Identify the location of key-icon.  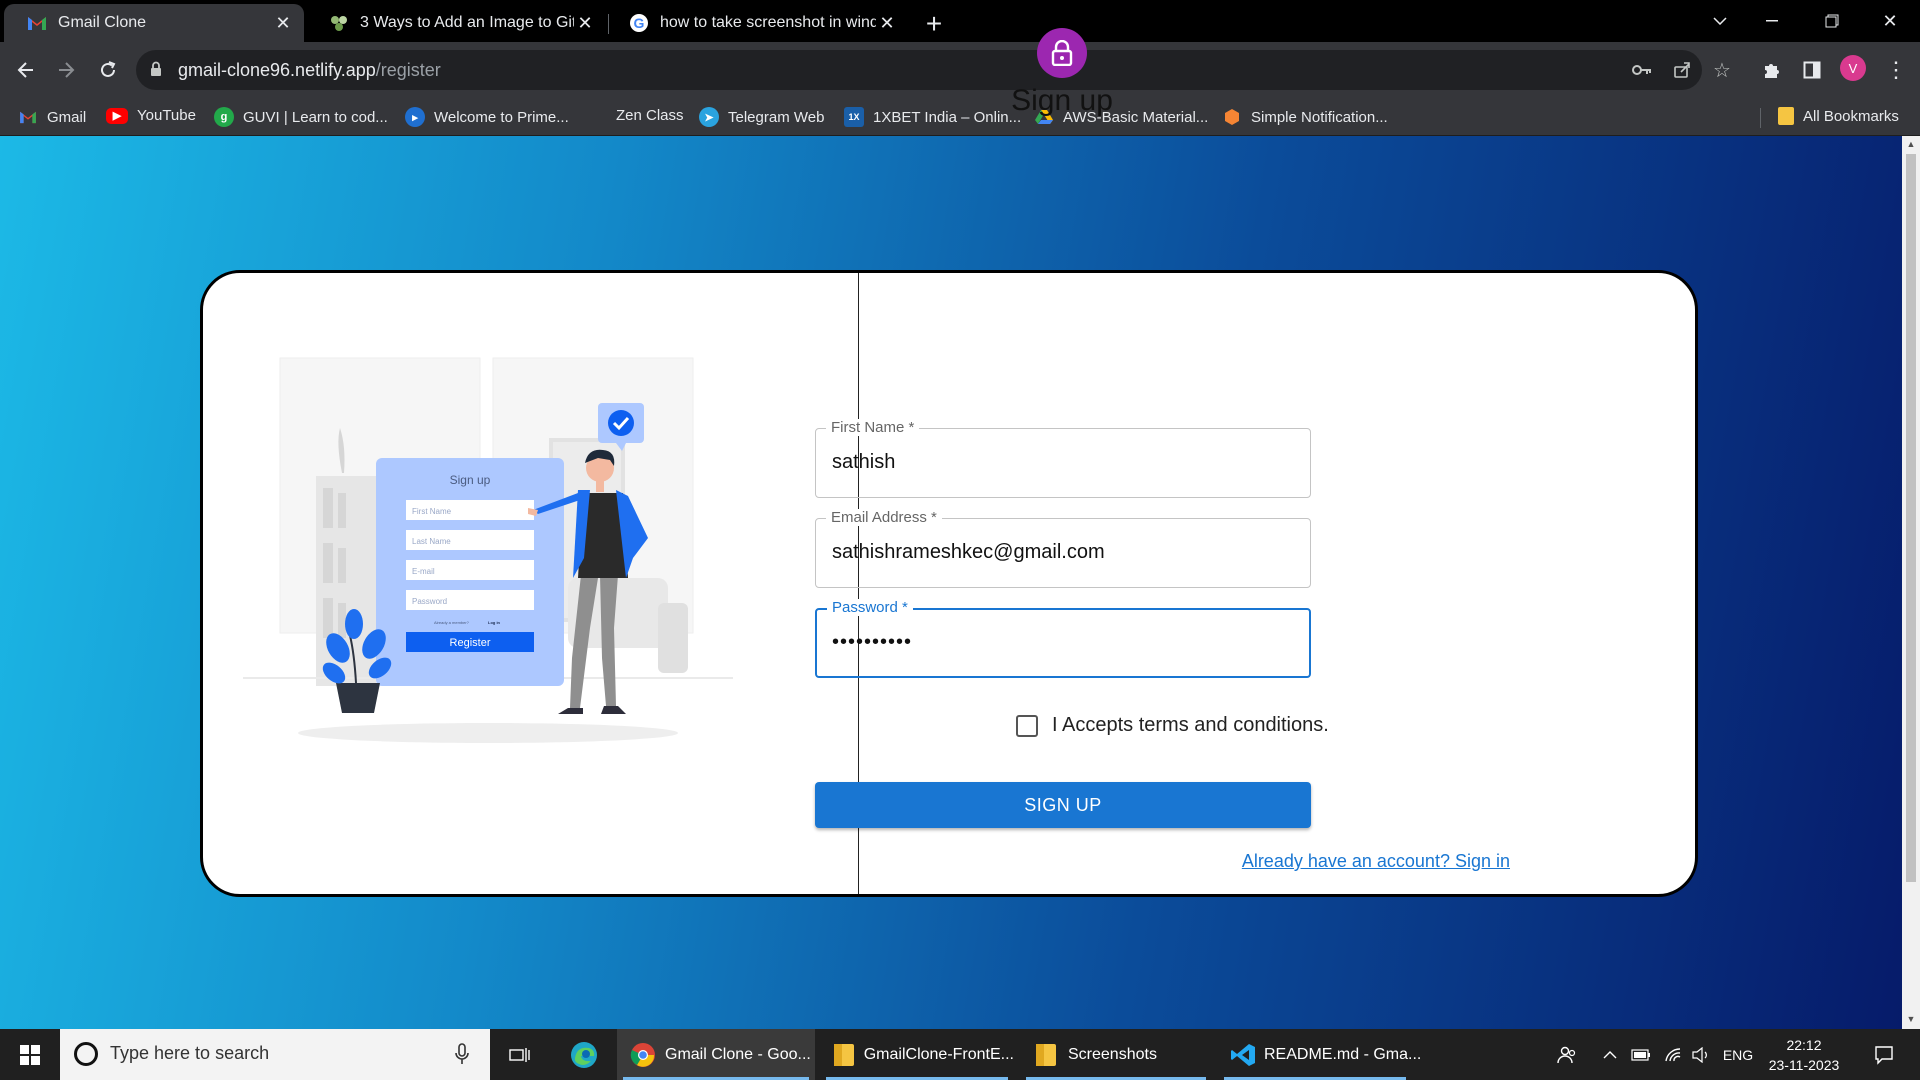
(1642, 70).